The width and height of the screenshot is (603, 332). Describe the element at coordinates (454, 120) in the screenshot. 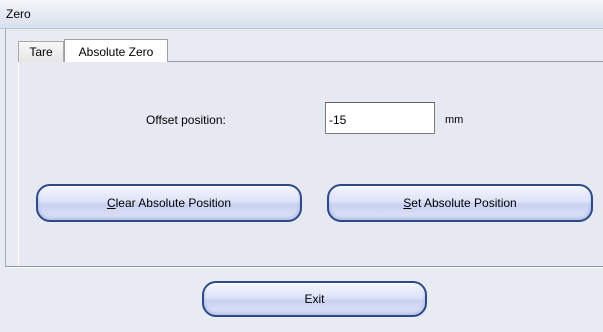

I see `offset-unit-label: mm` at that location.